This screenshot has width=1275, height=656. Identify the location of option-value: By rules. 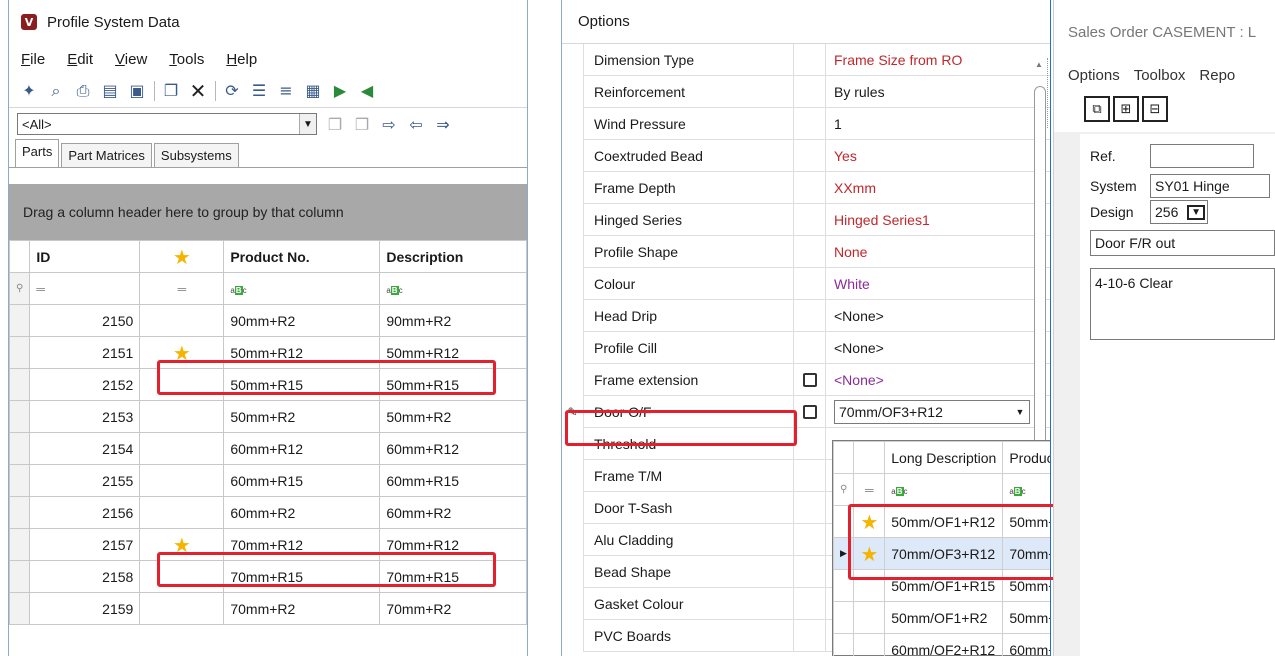
(859, 92).